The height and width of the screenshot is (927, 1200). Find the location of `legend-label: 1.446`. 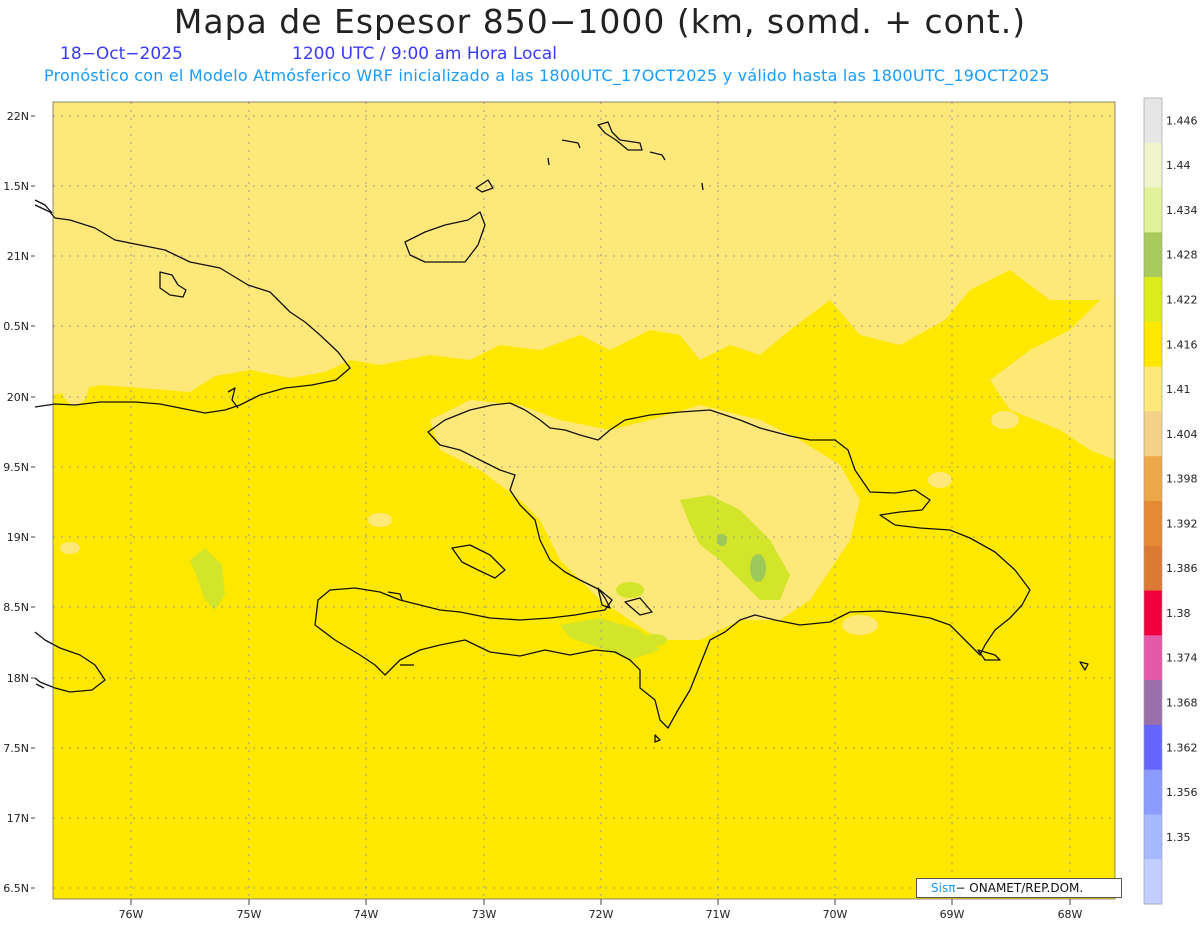

legend-label: 1.446 is located at coordinates (1182, 120).